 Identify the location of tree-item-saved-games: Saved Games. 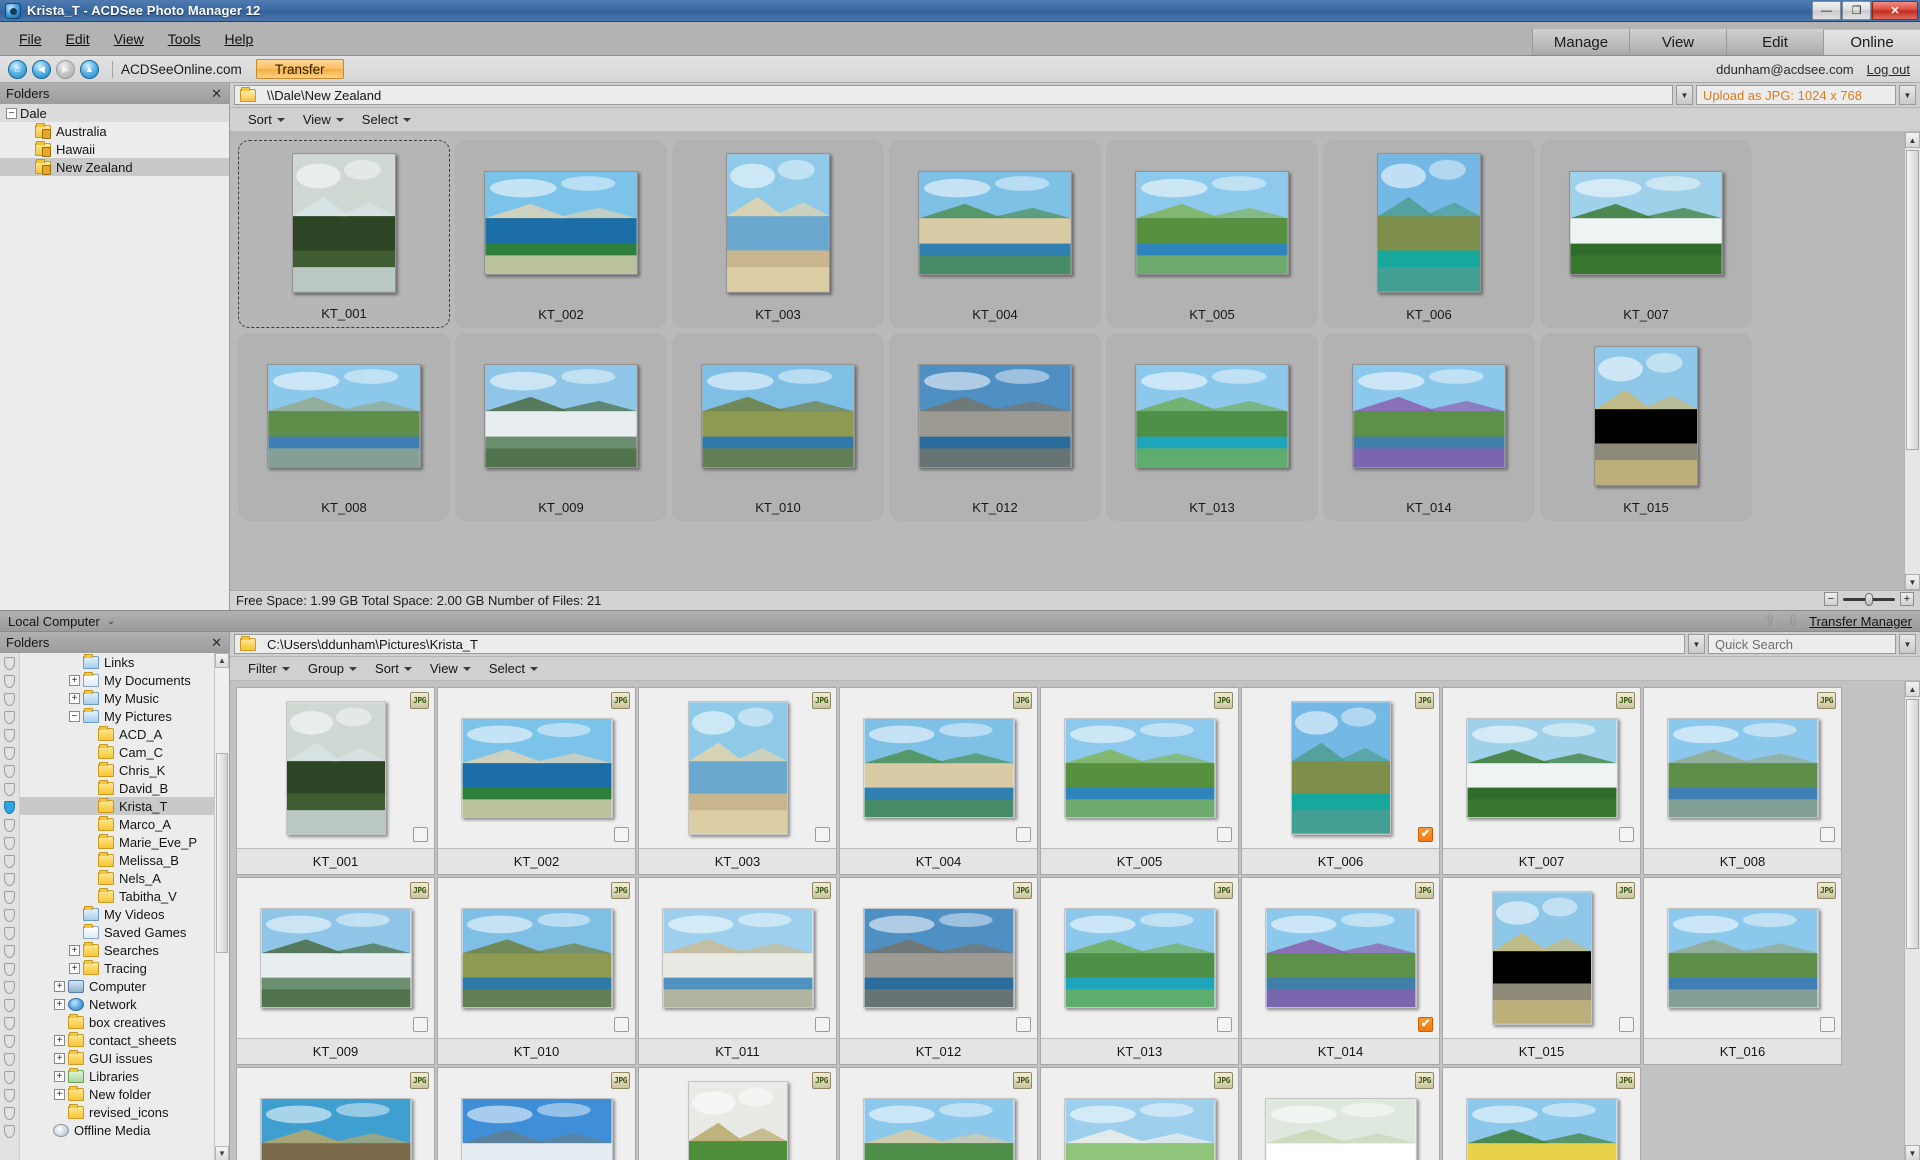
(124, 932).